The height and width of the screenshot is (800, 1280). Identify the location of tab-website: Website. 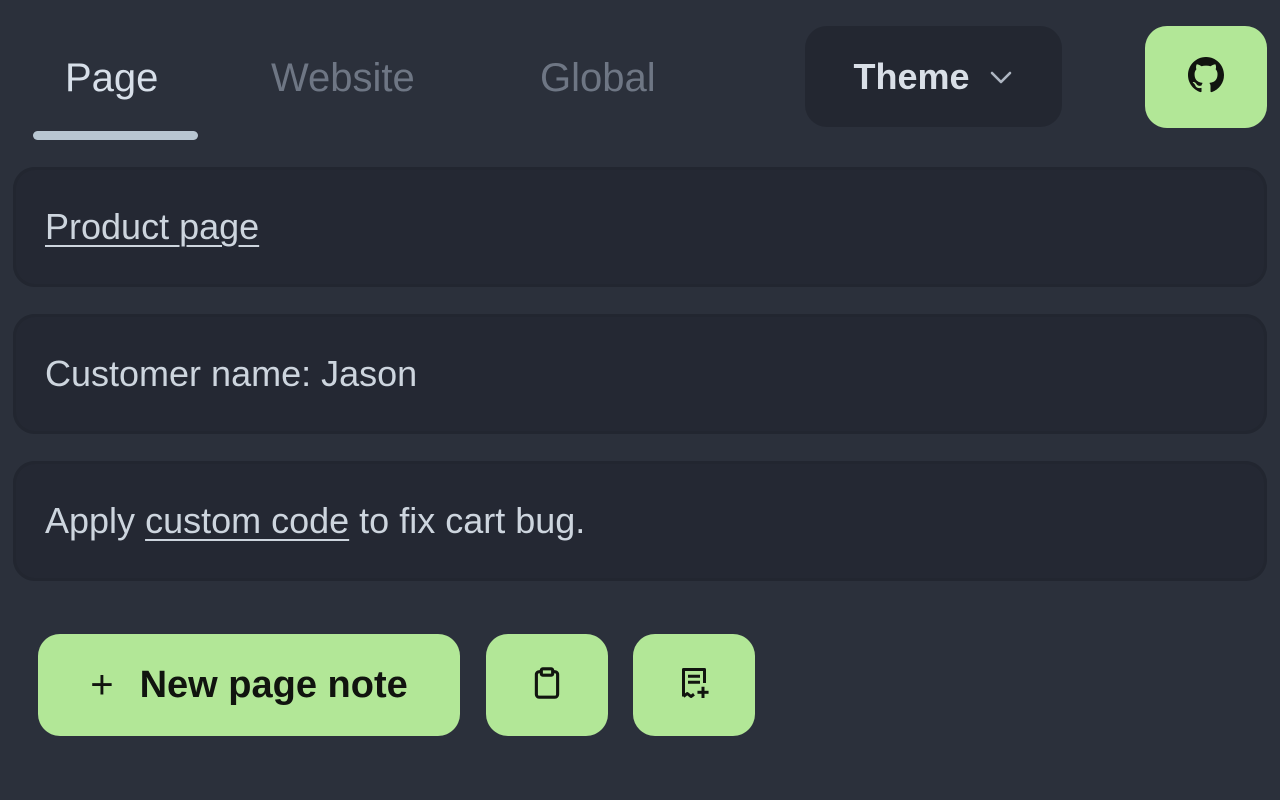
(343, 78).